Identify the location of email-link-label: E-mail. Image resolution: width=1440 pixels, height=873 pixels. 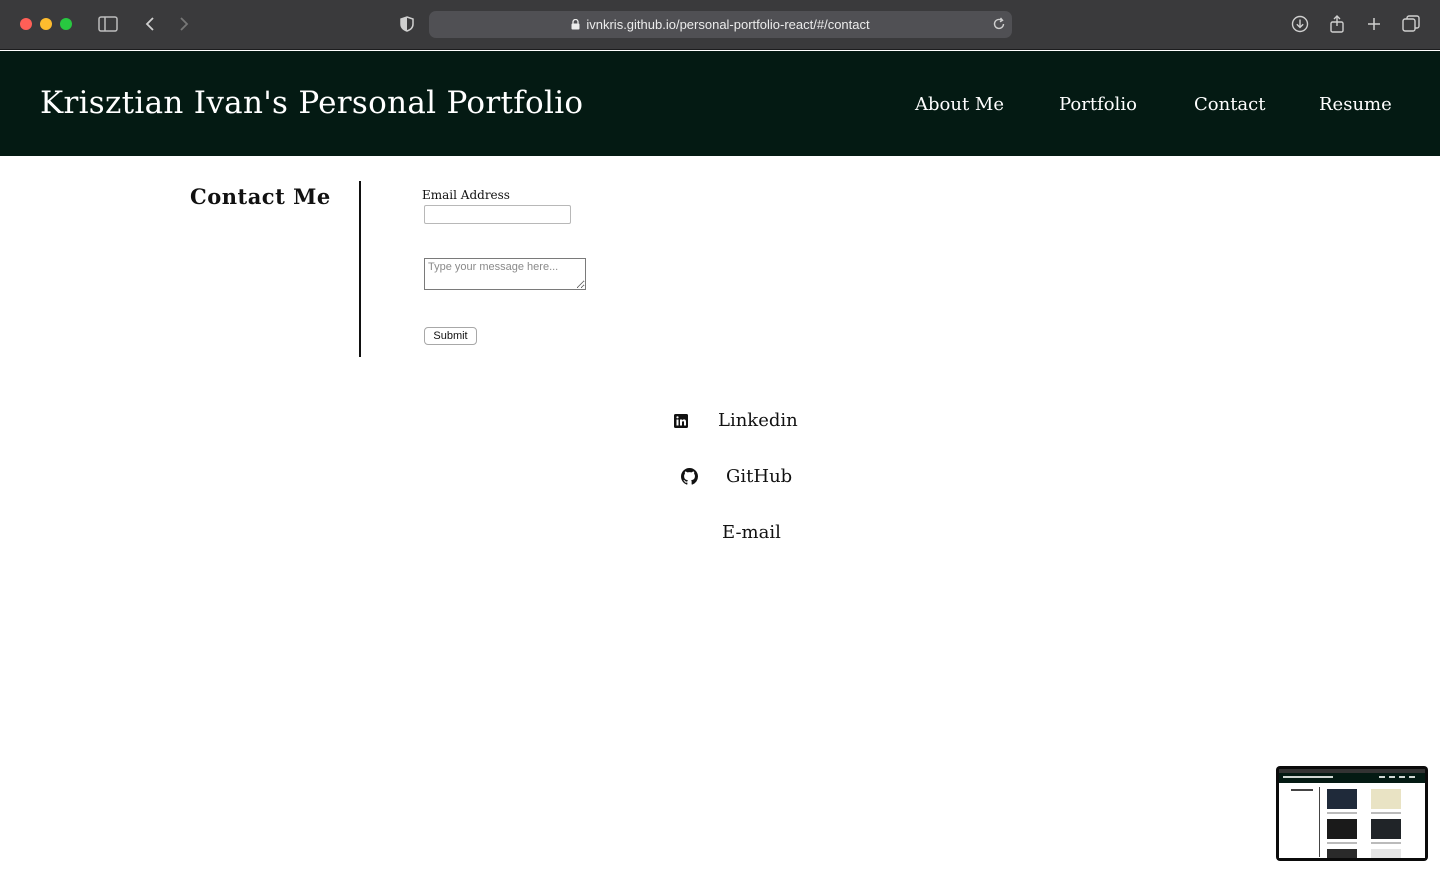
(751, 532).